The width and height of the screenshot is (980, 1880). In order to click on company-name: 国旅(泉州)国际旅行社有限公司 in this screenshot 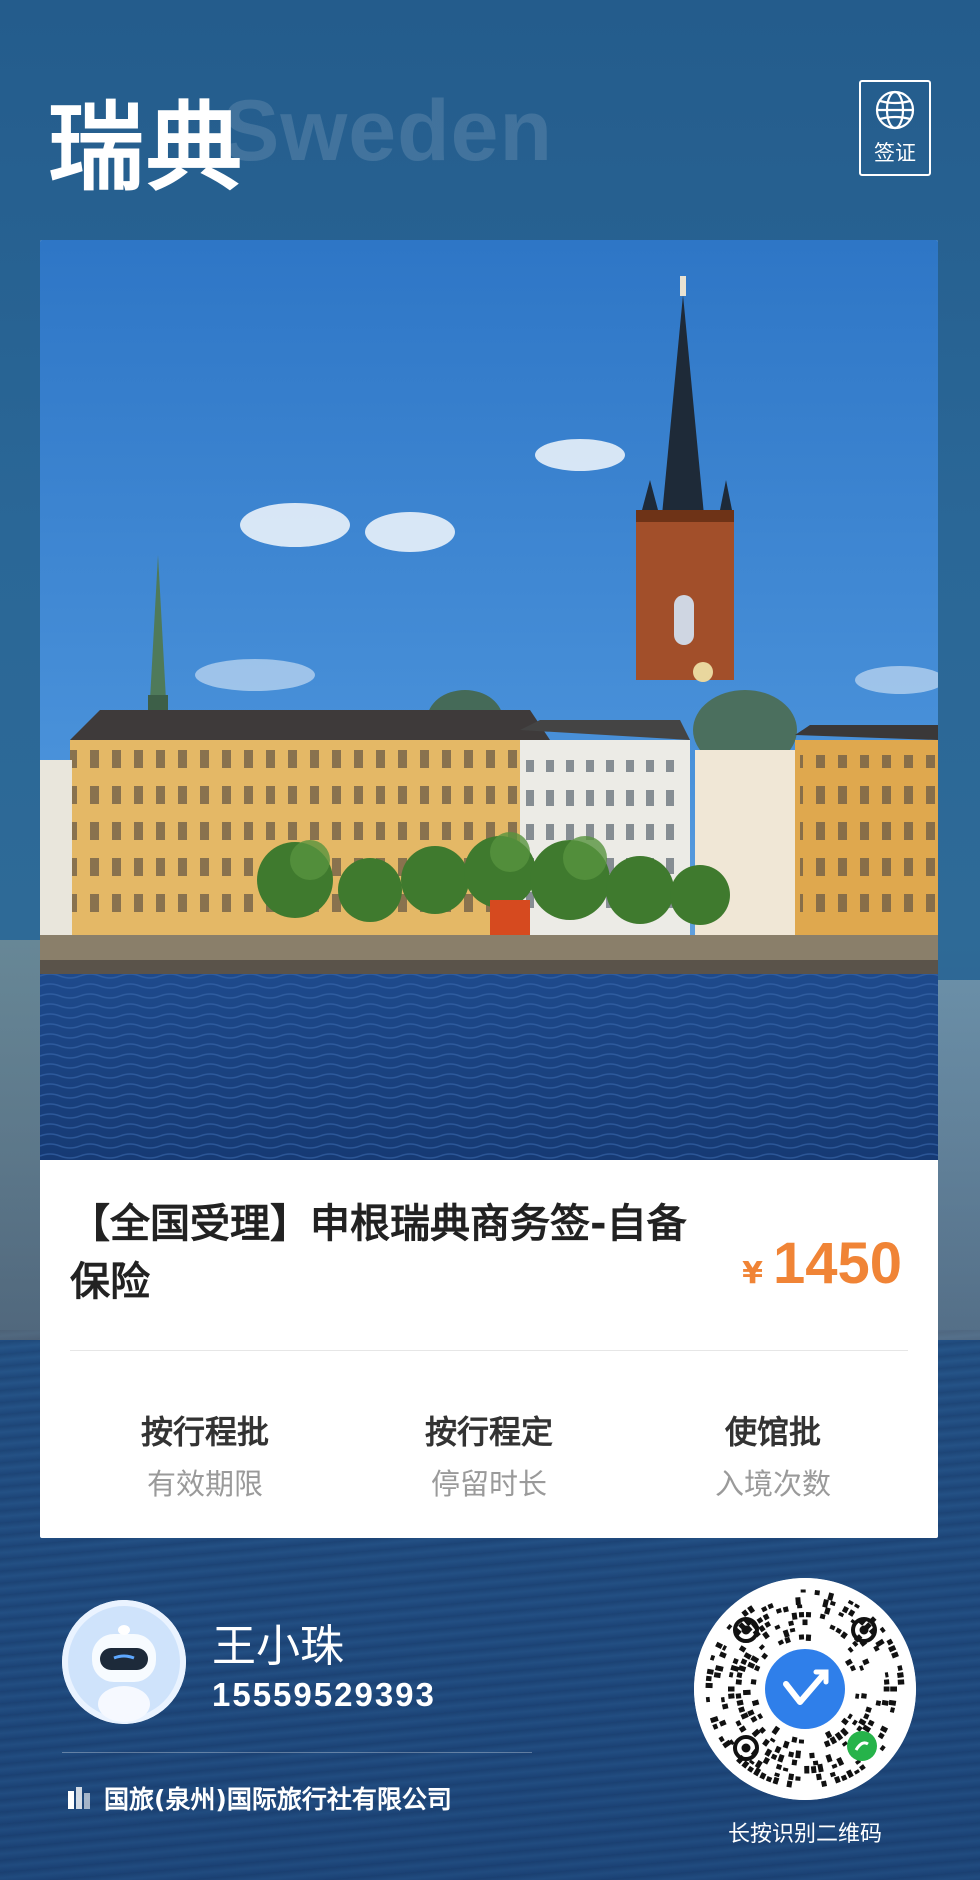, I will do `click(278, 1799)`.